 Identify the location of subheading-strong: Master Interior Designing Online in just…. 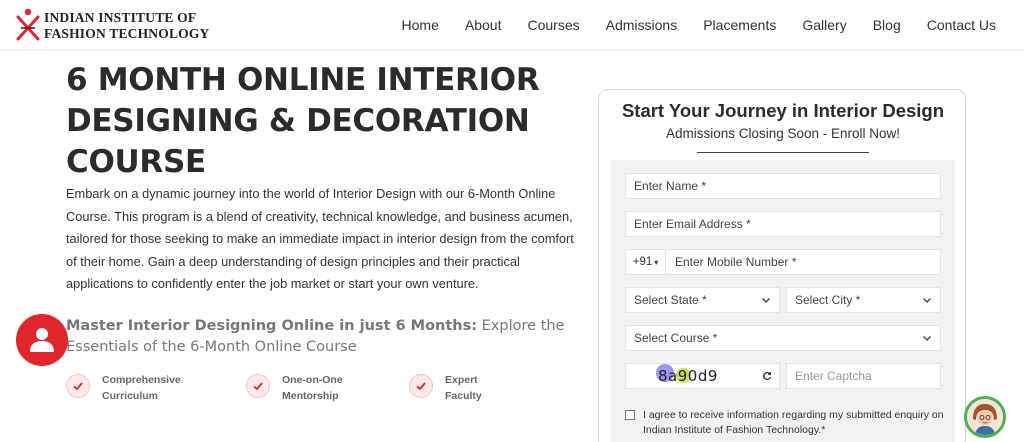
(272, 326).